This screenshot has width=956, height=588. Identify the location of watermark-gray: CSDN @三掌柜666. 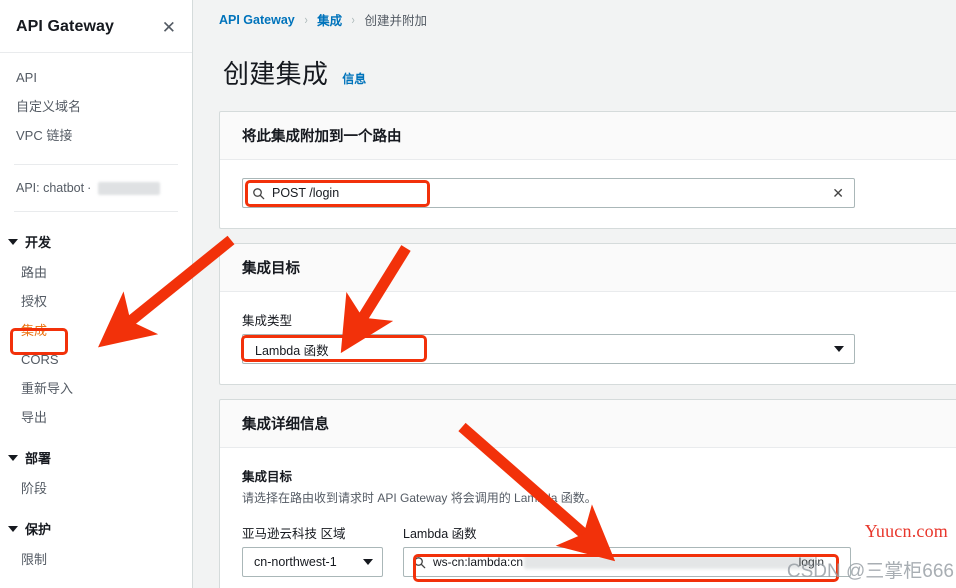
(870, 571).